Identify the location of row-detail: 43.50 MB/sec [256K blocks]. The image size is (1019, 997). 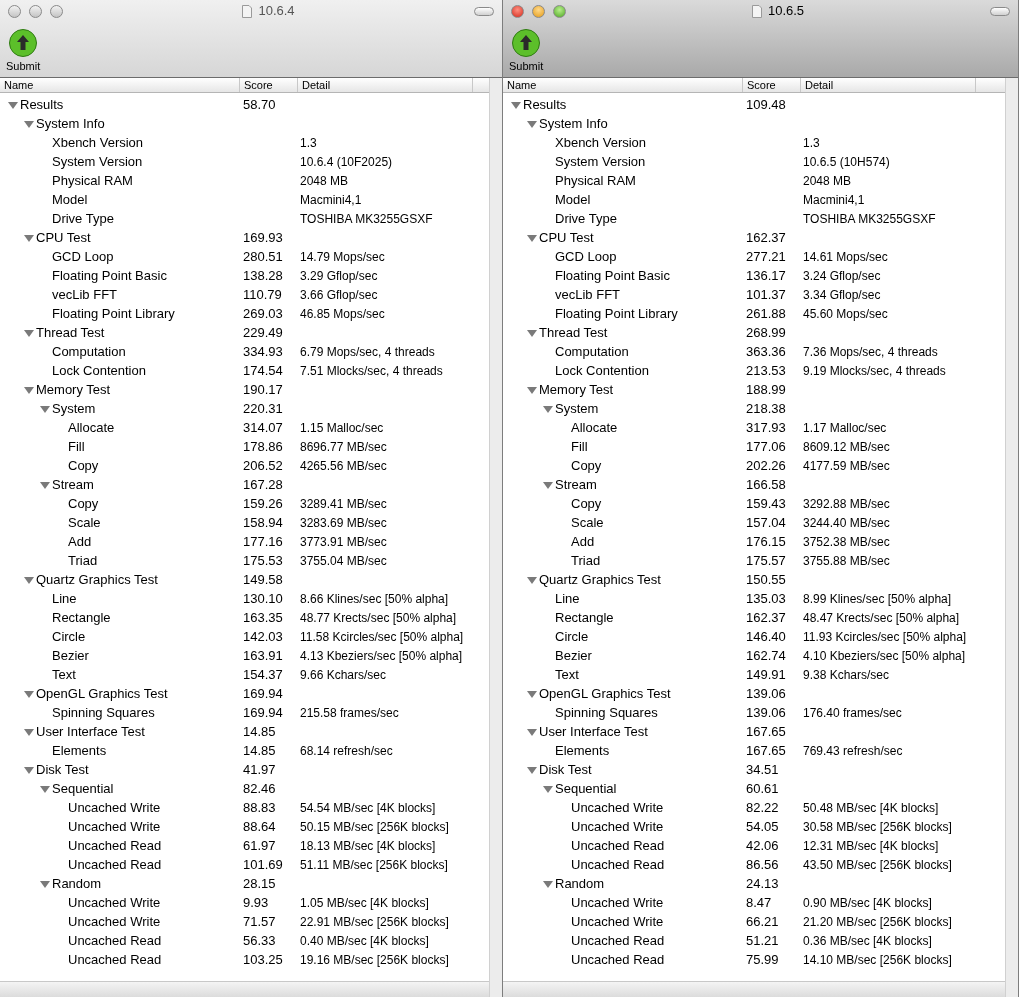
(877, 864).